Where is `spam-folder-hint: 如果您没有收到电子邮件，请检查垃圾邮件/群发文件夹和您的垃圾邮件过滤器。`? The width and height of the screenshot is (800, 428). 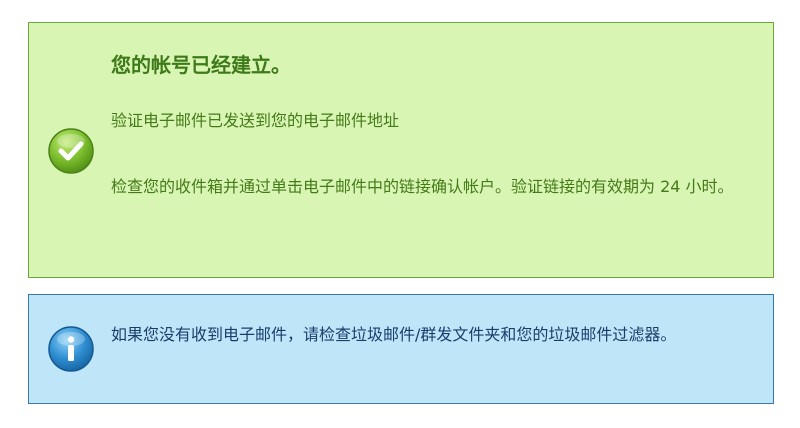 spam-folder-hint: 如果您没有收到电子邮件，请检查垃圾邮件/群发文件夹和您的垃圾邮件过滤器。 is located at coordinates (394, 334).